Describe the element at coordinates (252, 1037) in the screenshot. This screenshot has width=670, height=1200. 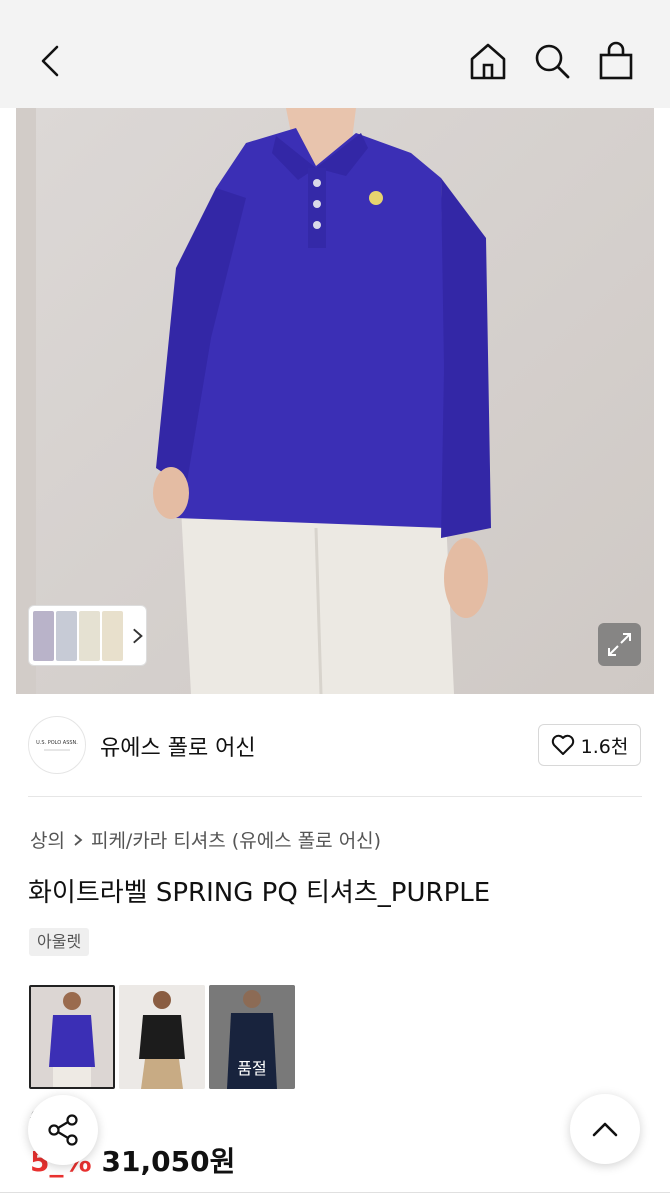
I see `color-option-navy: 품절` at that location.